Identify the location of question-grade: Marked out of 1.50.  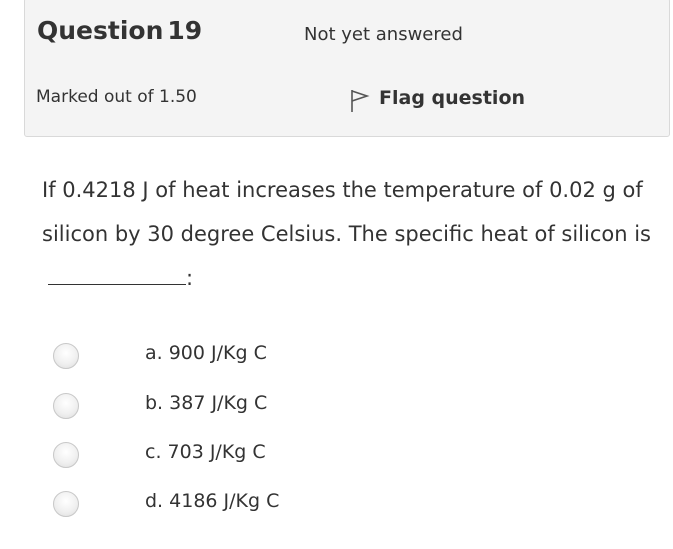
(116, 97).